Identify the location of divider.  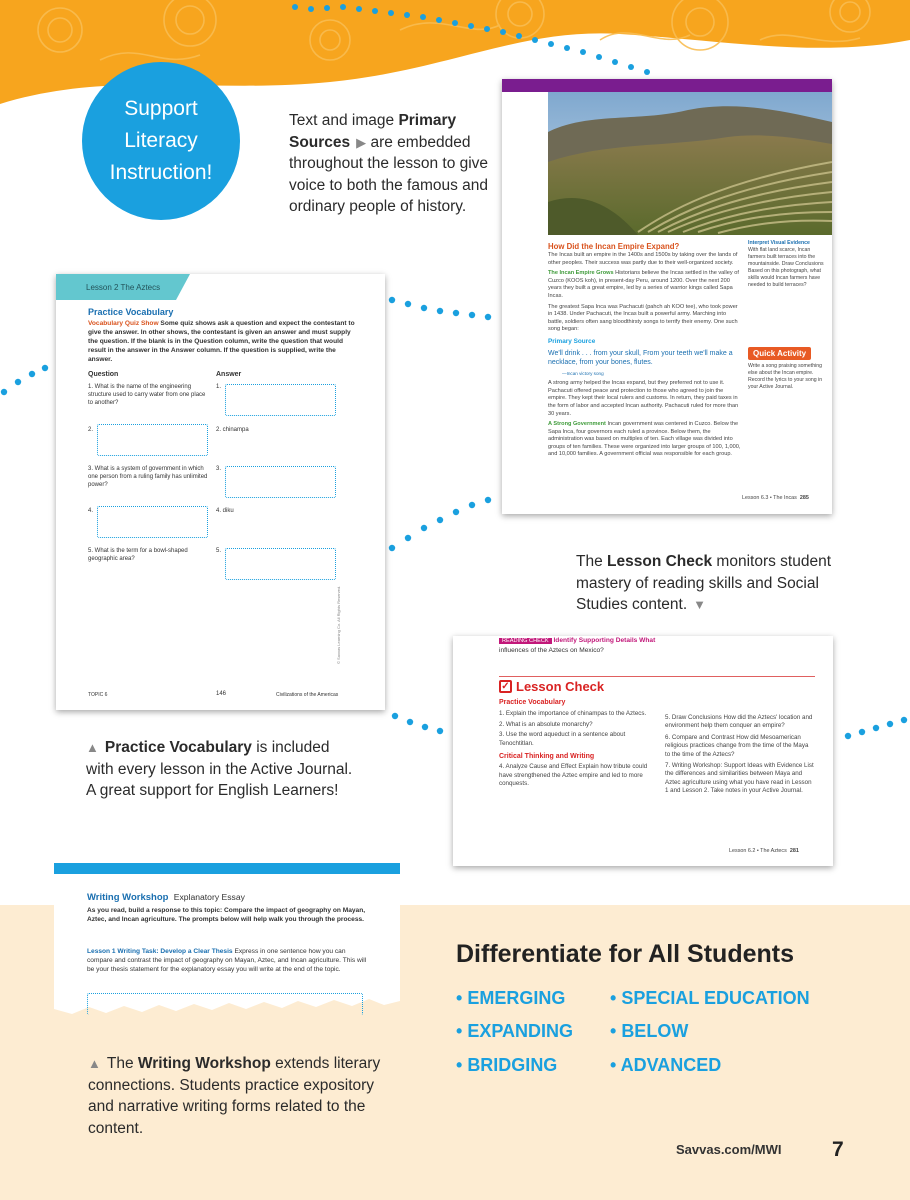
(657, 676).